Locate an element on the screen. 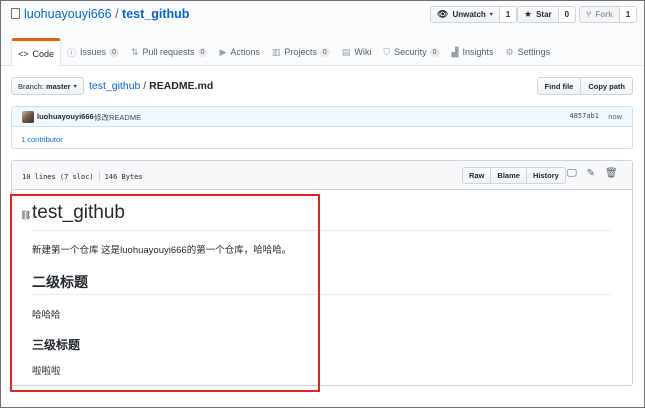 This screenshot has width=645, height=408. fork-group: ⑂ Fork 1 is located at coordinates (608, 14).